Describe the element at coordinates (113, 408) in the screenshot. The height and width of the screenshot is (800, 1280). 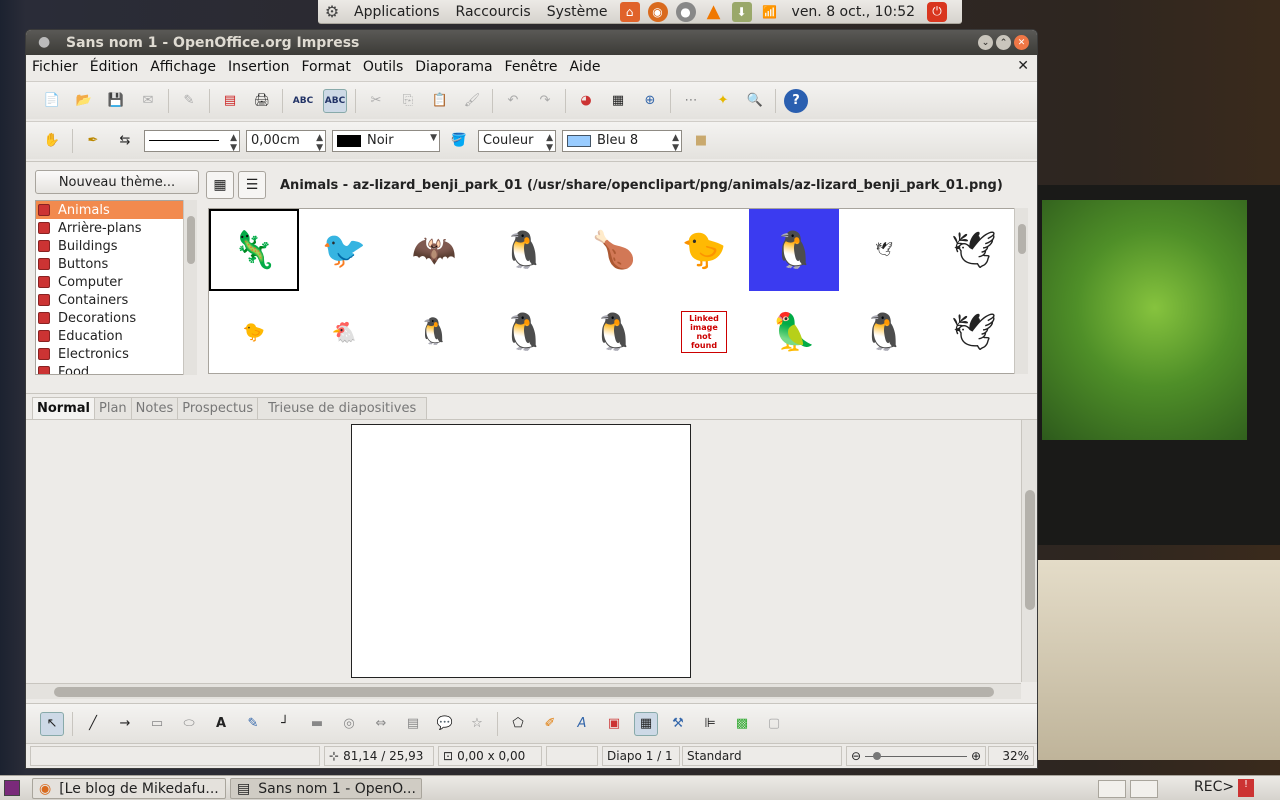
I see `tab-plan: Plan` at that location.